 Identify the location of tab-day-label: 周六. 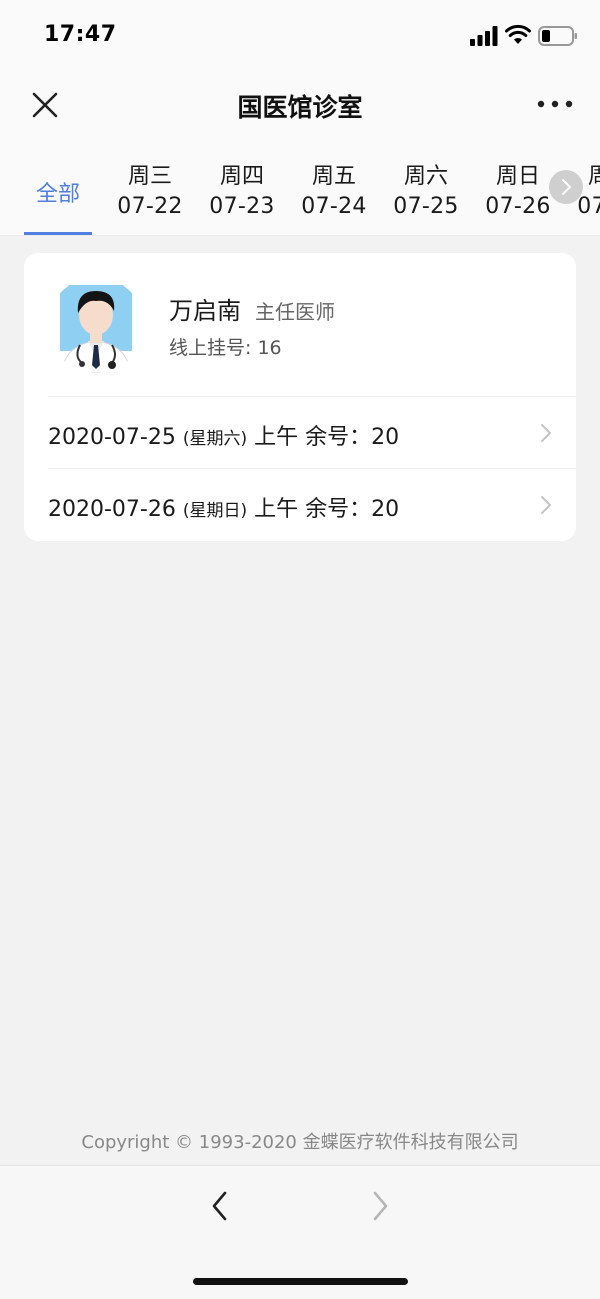
(425, 176).